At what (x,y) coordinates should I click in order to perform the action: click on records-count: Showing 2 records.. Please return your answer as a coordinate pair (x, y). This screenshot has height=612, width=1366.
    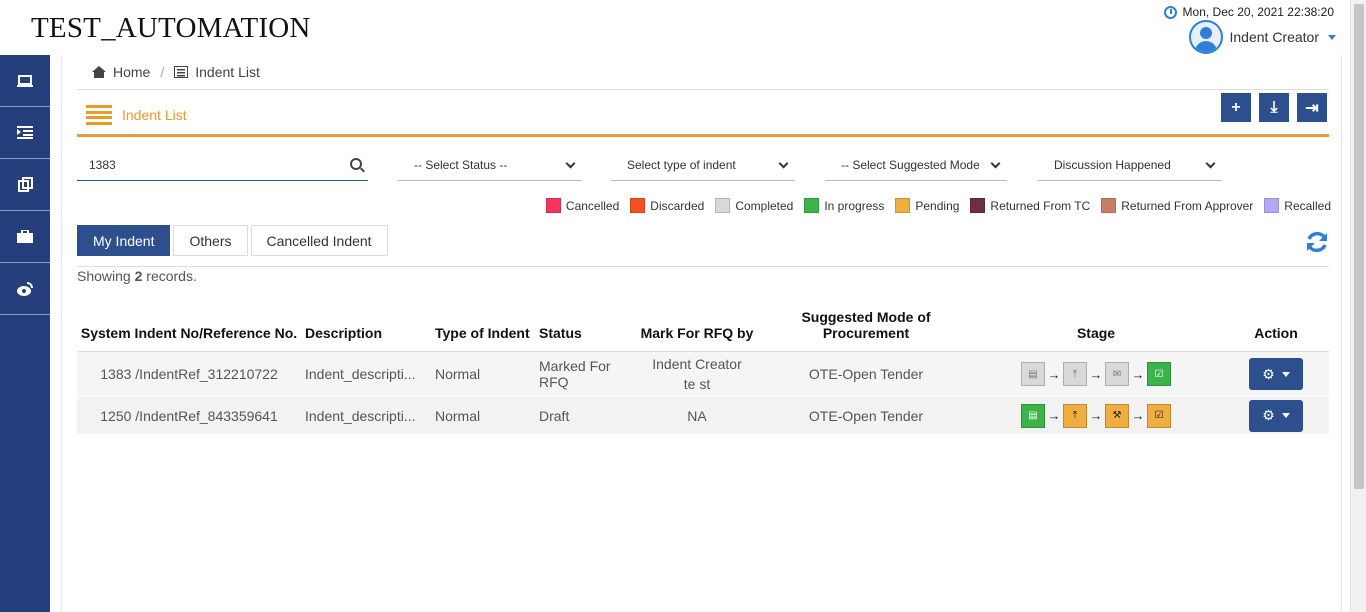
    Looking at the image, I should click on (137, 276).